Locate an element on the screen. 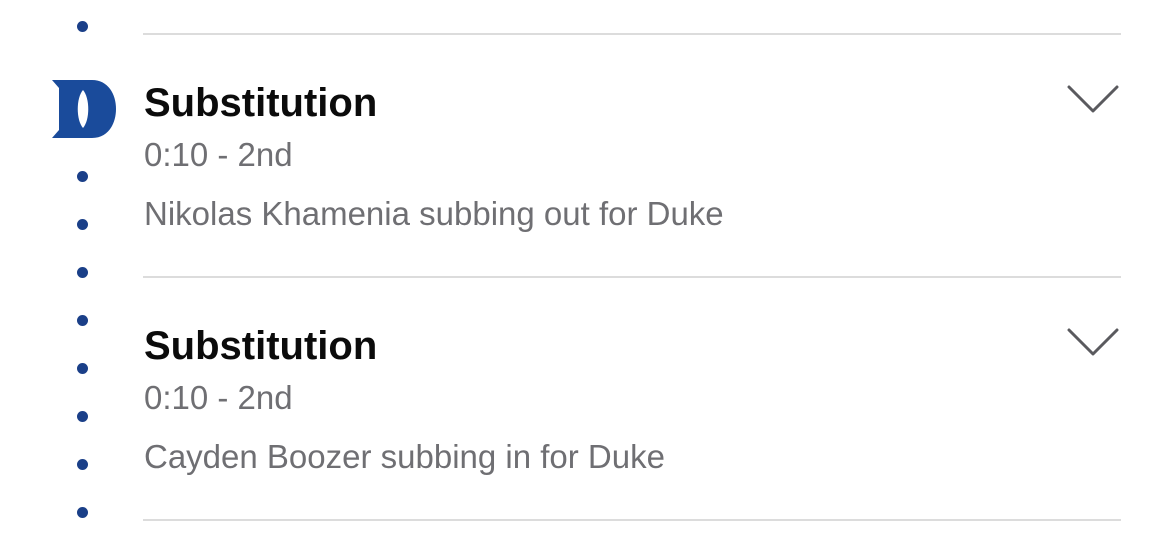 This screenshot has height=545, width=1170. play-description: Nikolas Khamenia subbing out for Duke is located at coordinates (434, 213).